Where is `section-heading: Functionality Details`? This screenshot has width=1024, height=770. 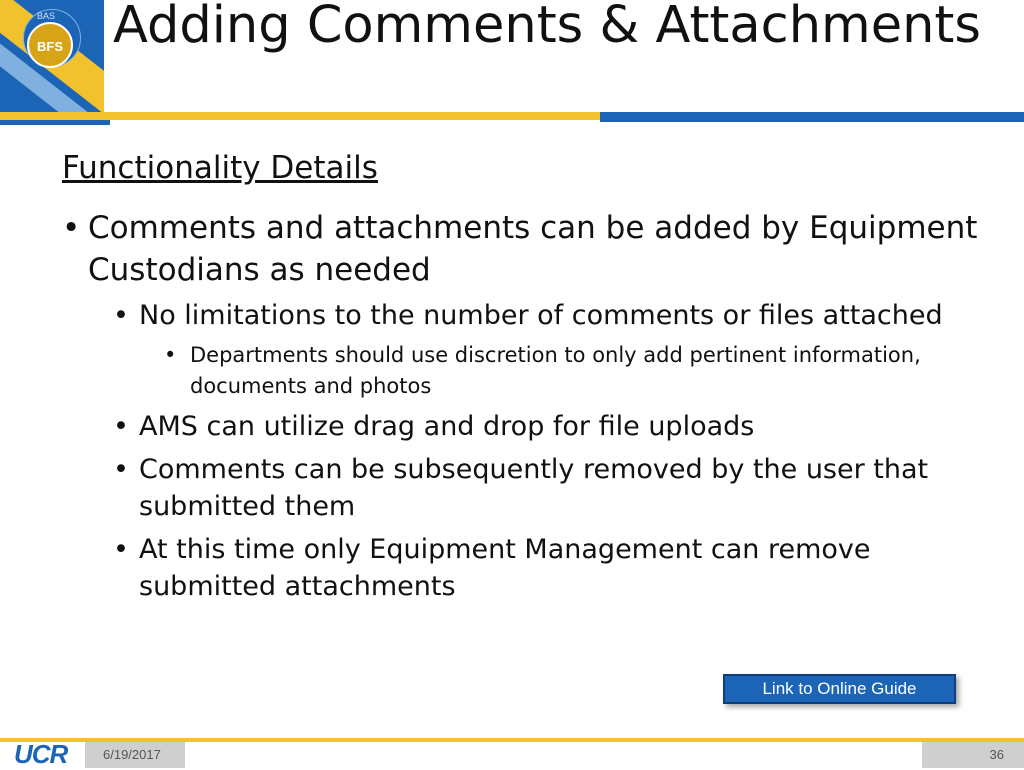 section-heading: Functionality Details is located at coordinates (220, 168).